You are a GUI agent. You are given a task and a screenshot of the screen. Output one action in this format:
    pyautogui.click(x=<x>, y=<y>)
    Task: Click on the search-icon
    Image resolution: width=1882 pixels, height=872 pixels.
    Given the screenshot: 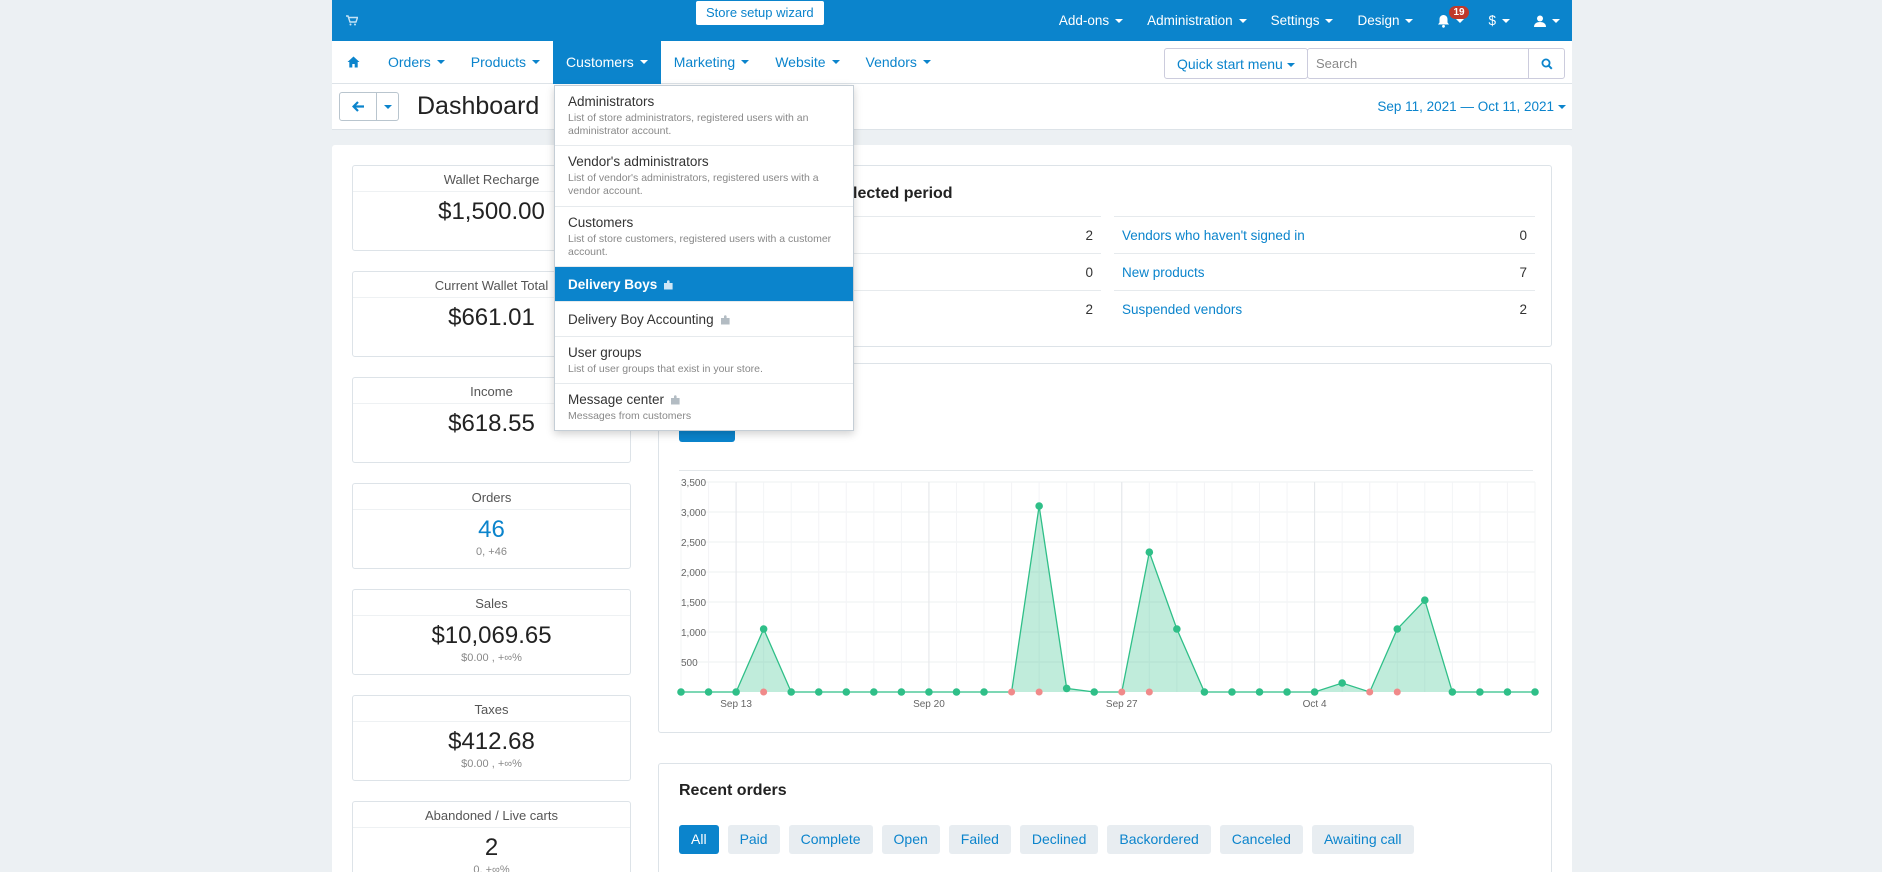 What is the action you would take?
    pyautogui.click(x=1547, y=64)
    